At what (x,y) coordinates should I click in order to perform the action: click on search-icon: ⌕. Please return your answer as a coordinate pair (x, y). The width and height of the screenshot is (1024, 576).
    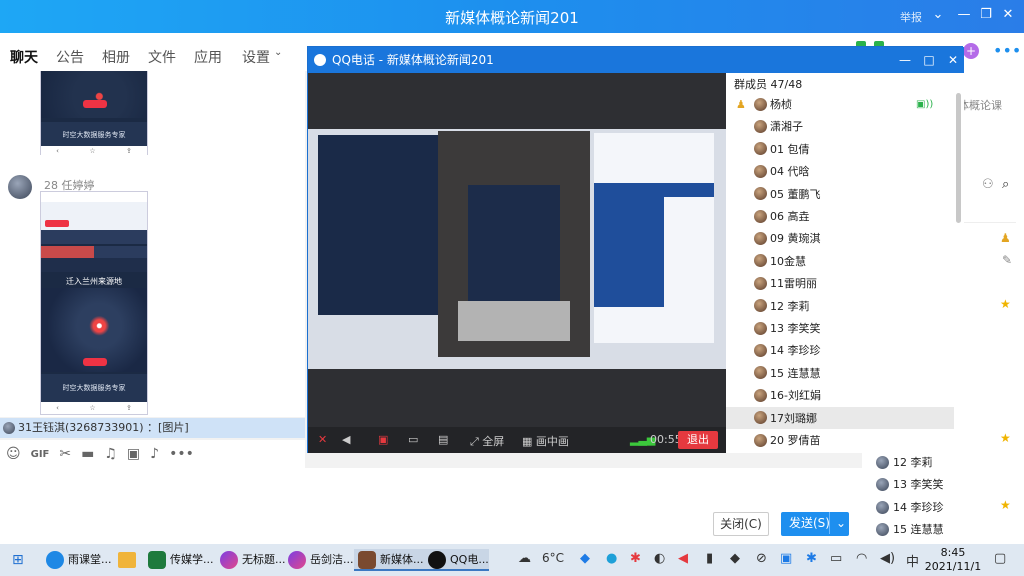
    Looking at the image, I should click on (1005, 184).